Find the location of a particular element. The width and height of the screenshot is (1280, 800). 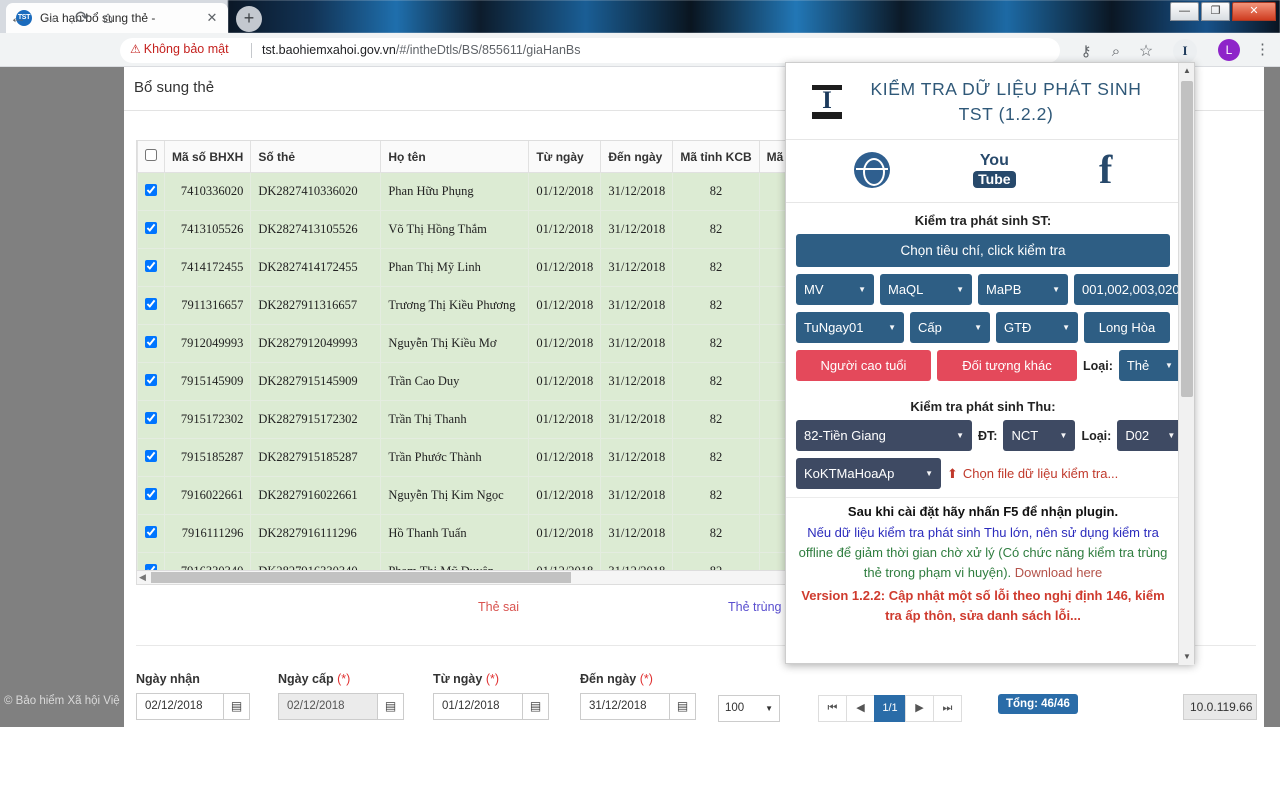

col-tungay: Từ ngày is located at coordinates (565, 157).